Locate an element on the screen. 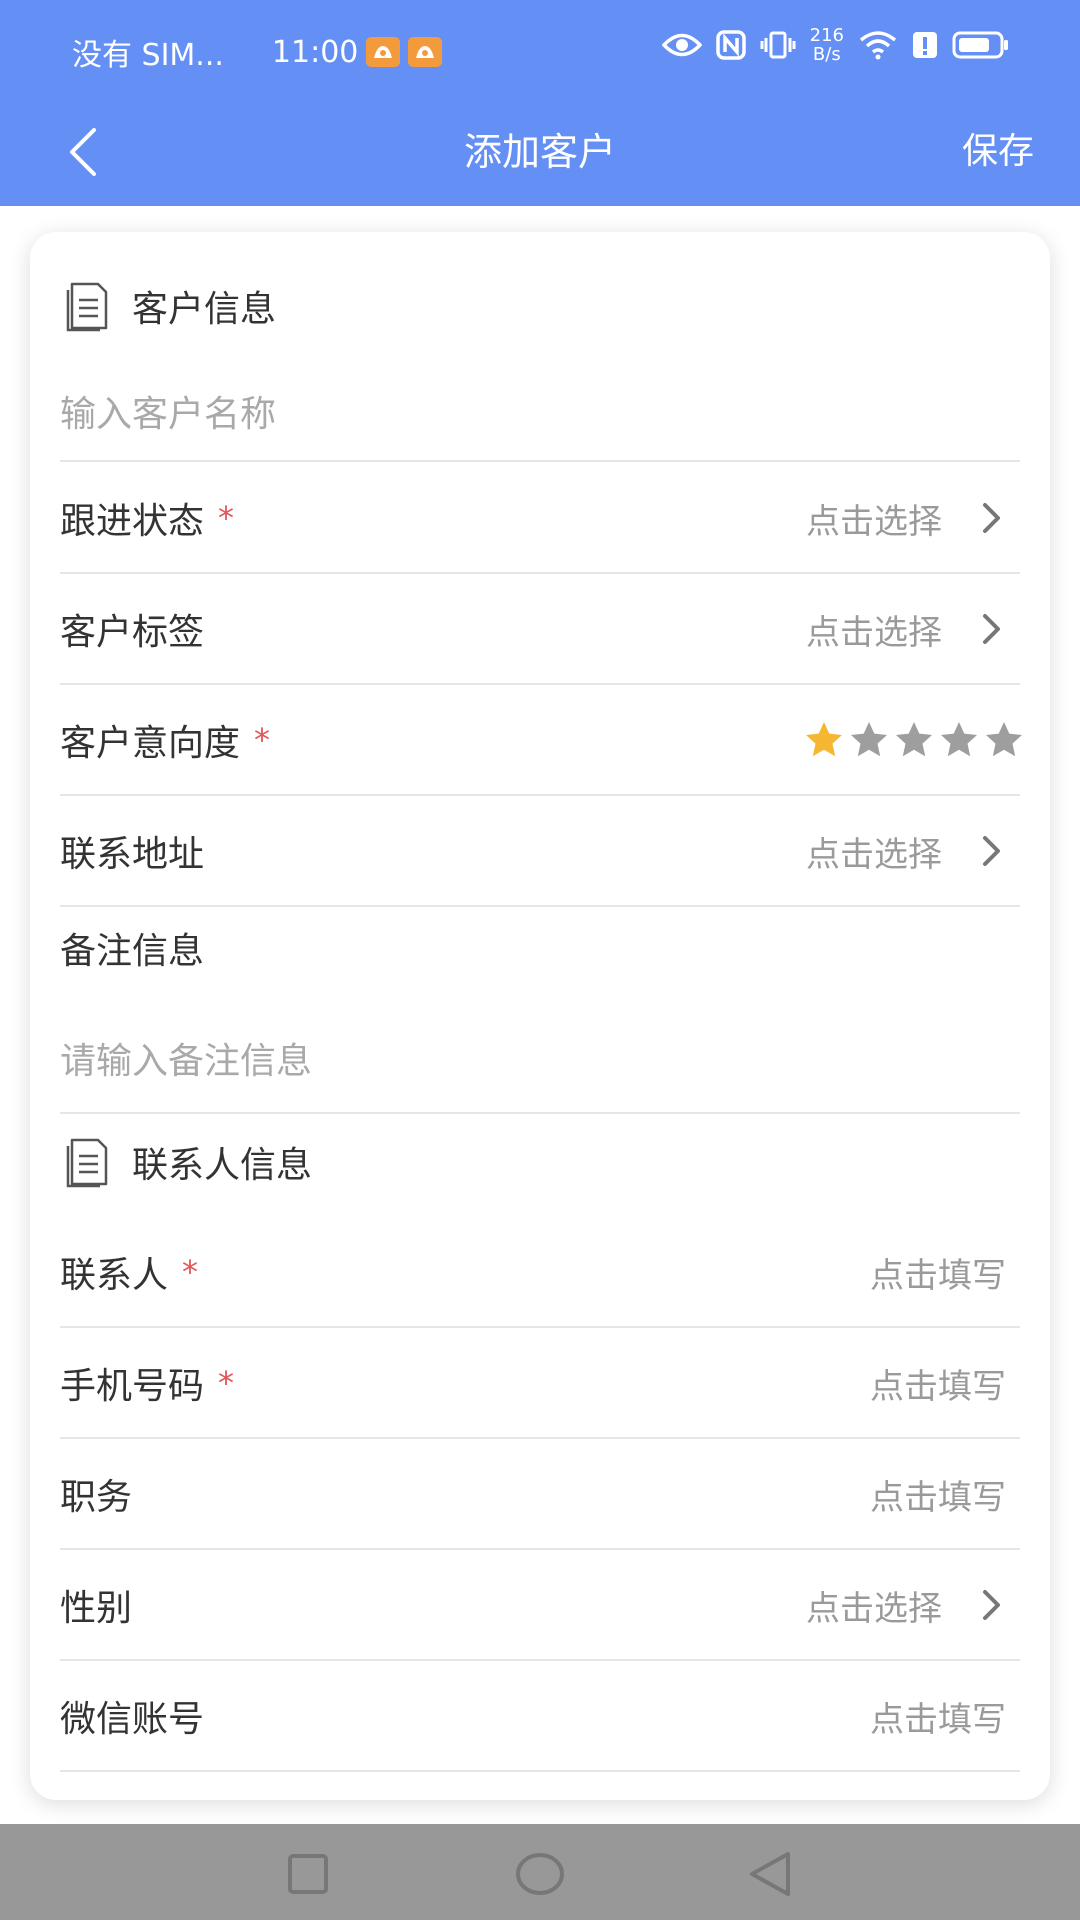  customer-intent-row: 客户意向度 * is located at coordinates (541, 741).